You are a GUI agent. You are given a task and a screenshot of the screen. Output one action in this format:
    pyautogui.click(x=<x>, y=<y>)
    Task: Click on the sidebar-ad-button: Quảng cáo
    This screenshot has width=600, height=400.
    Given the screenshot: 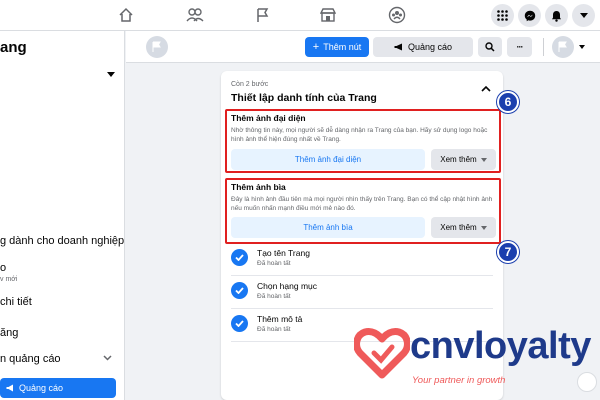 What is the action you would take?
    pyautogui.click(x=58, y=388)
    